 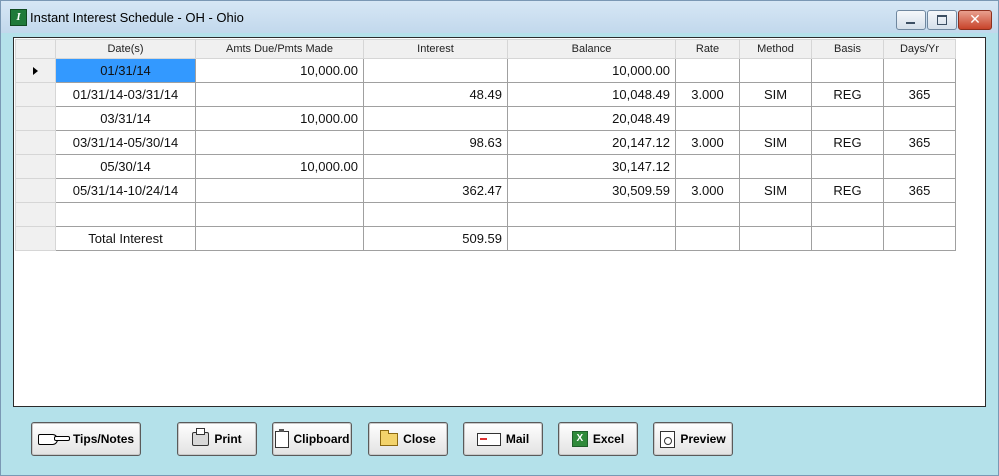 I want to click on table-row: 01/31/14 10,000.00 10,000.00, so click(x=485, y=70).